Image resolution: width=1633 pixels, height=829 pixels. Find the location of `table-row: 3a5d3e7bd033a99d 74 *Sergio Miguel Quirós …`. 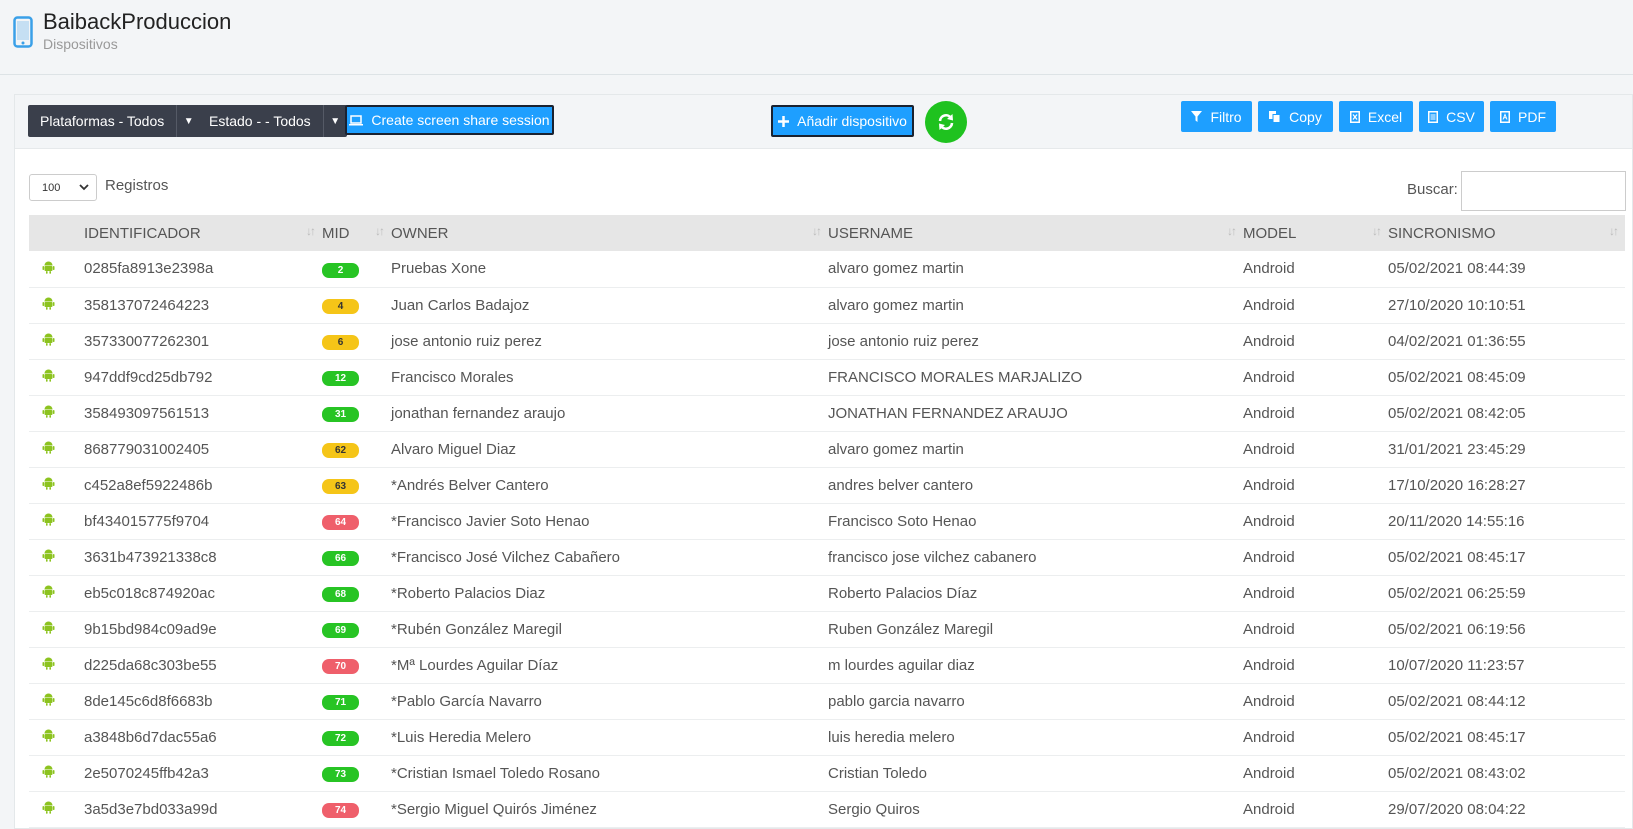

table-row: 3a5d3e7bd033a99d 74 *Sergio Miguel Quirós … is located at coordinates (827, 809).